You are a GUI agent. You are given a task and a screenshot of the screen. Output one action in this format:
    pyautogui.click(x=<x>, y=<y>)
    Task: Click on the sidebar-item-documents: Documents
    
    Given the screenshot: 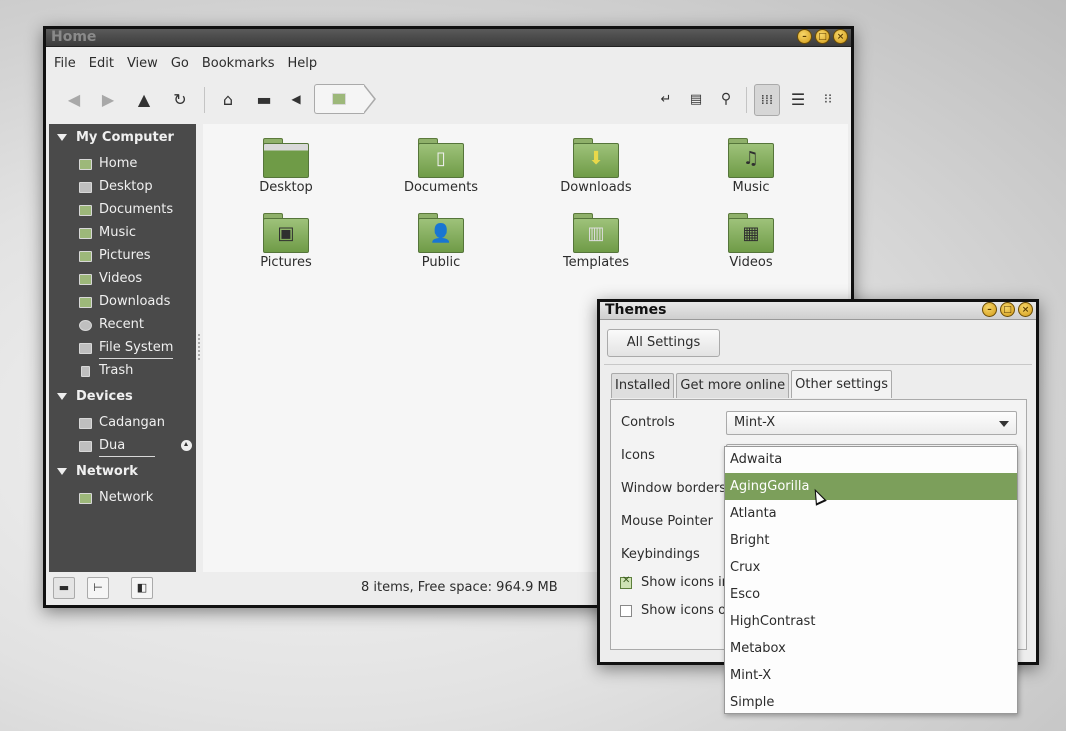 What is the action you would take?
    pyautogui.click(x=126, y=210)
    